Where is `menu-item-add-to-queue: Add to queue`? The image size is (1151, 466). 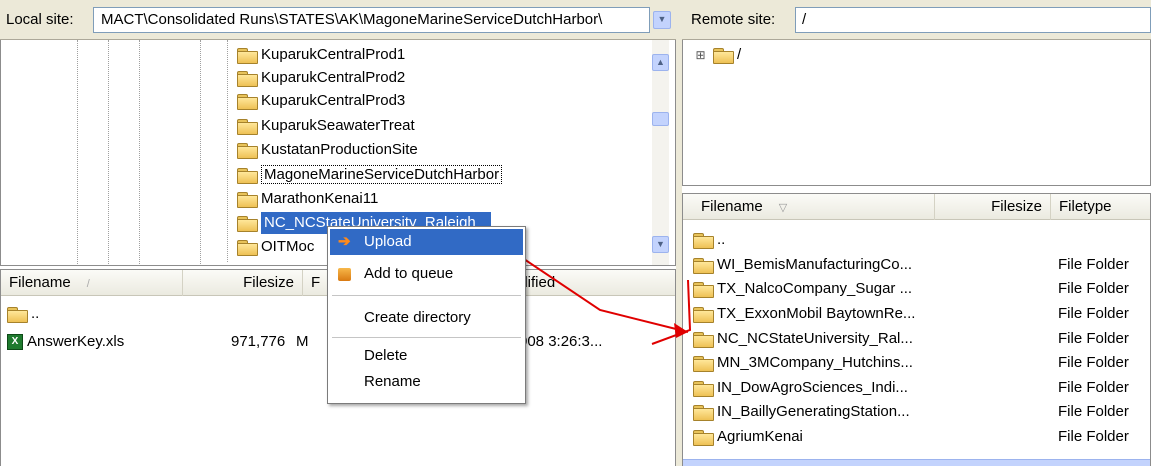 menu-item-add-to-queue: Add to queue is located at coordinates (426, 274).